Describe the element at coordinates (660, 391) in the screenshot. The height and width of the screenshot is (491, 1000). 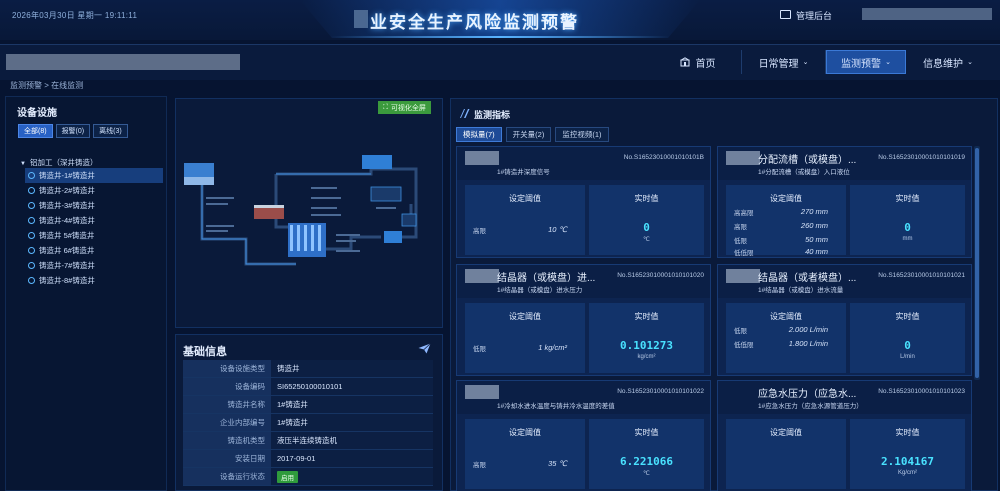
I see `metric-code: No.S16523010001010101022` at that location.